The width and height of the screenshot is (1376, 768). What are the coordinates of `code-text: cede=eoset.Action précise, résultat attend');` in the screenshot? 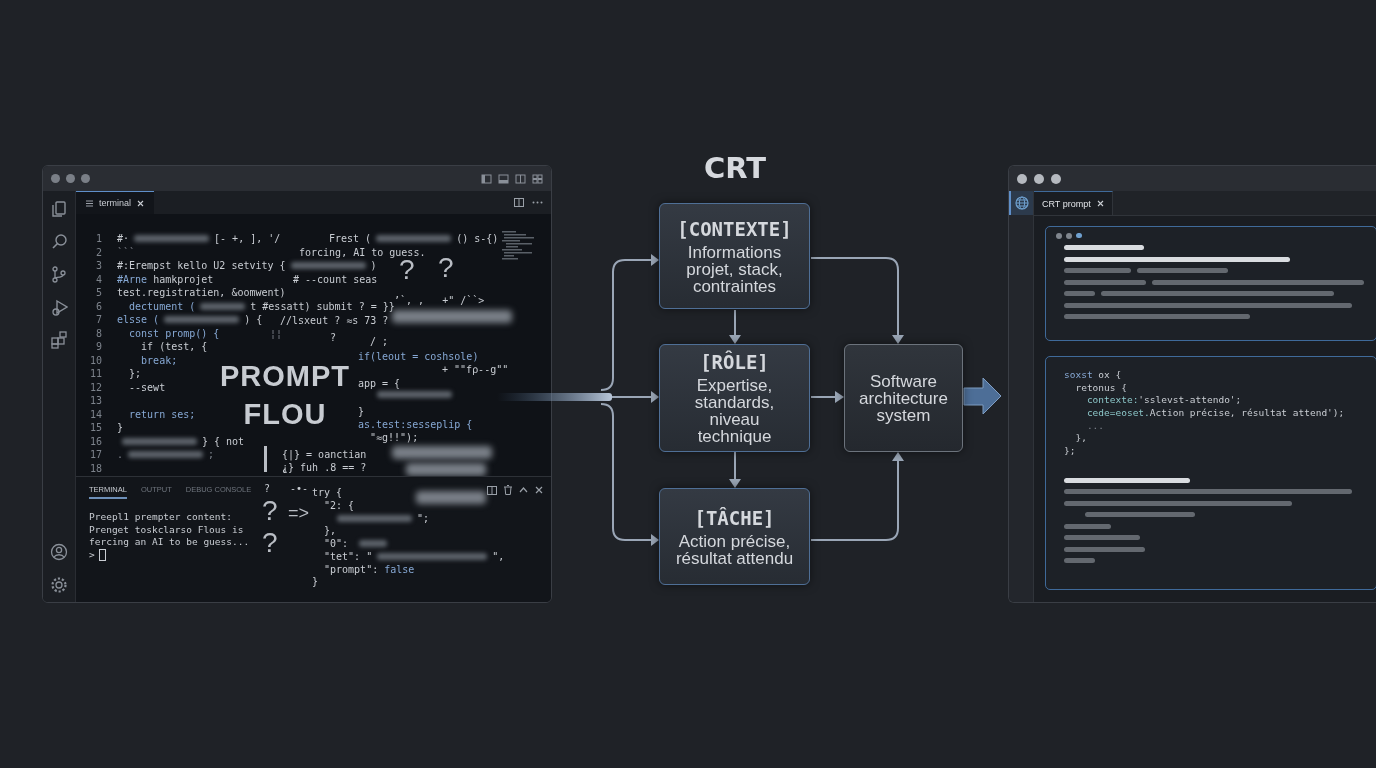 It's located at (1215, 413).